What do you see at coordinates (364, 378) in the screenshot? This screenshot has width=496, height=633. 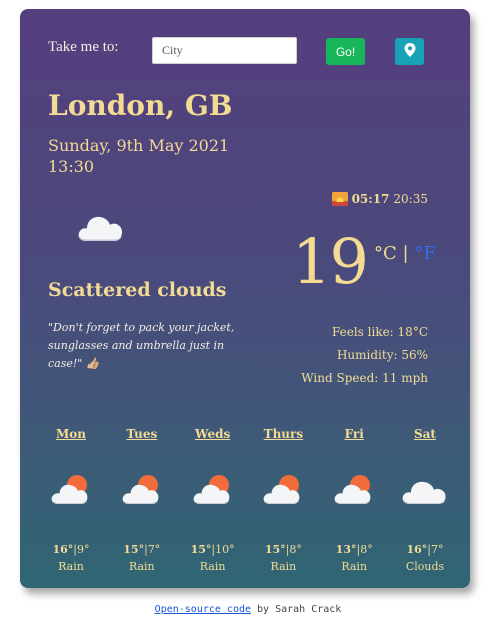 I see `wind-speed: Wind Speed: 11 mph` at bounding box center [364, 378].